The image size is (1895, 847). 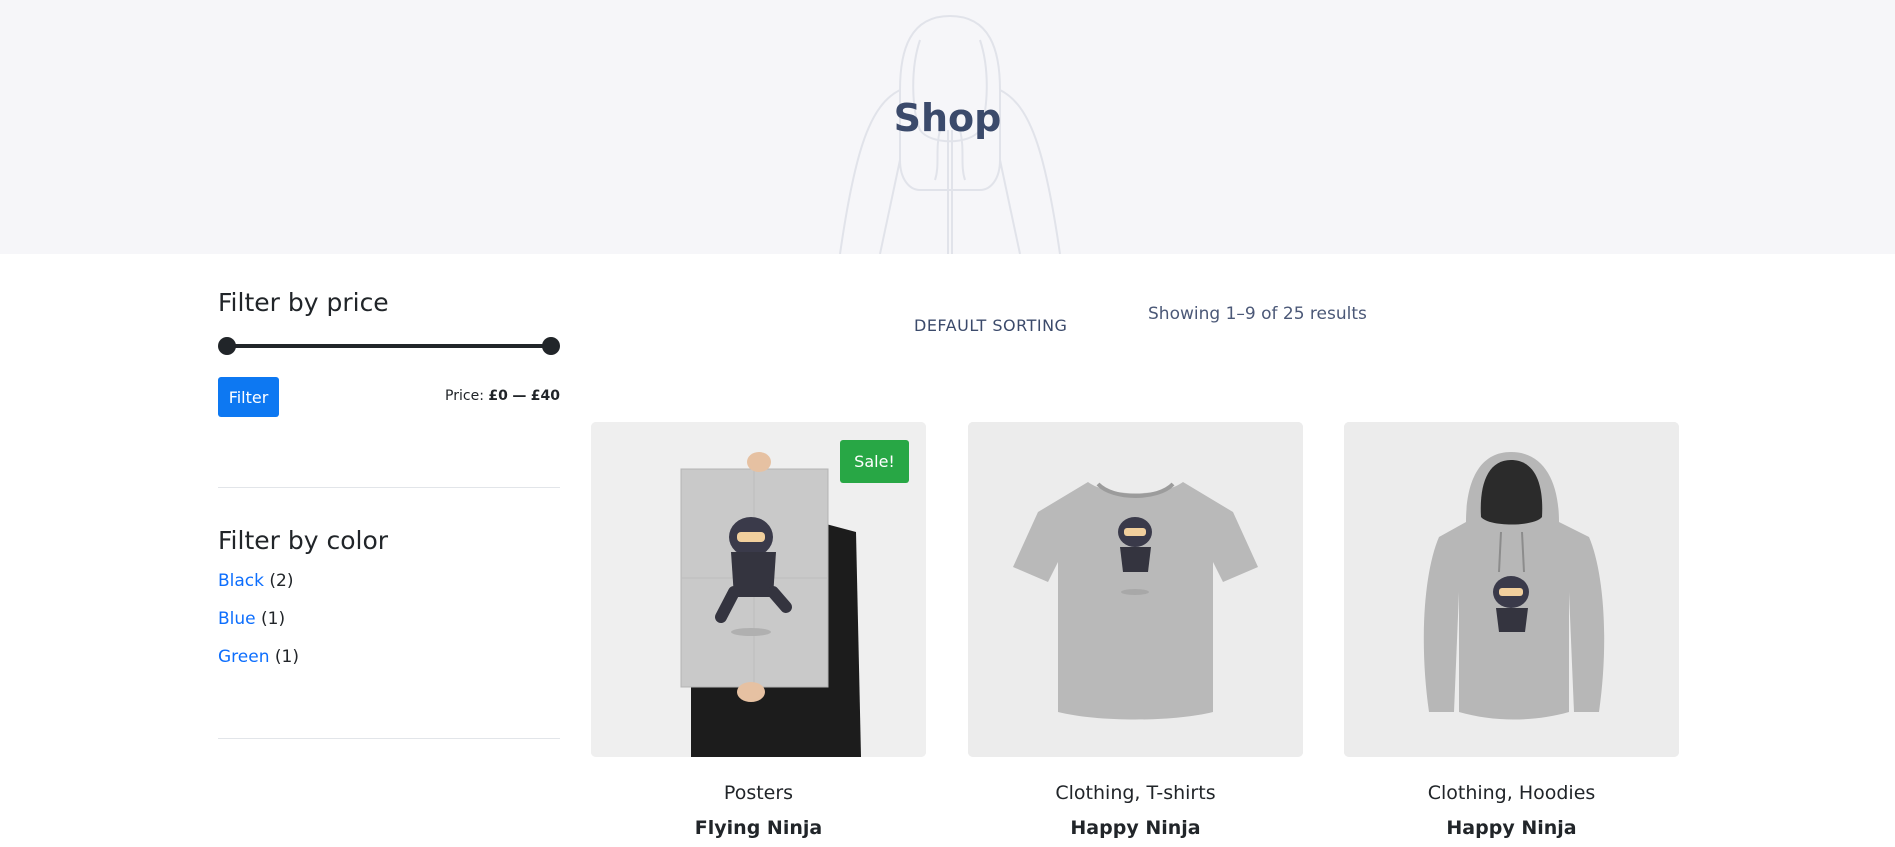 What do you see at coordinates (1511, 793) in the screenshot?
I see `product-category: Clothing, Hoodies` at bounding box center [1511, 793].